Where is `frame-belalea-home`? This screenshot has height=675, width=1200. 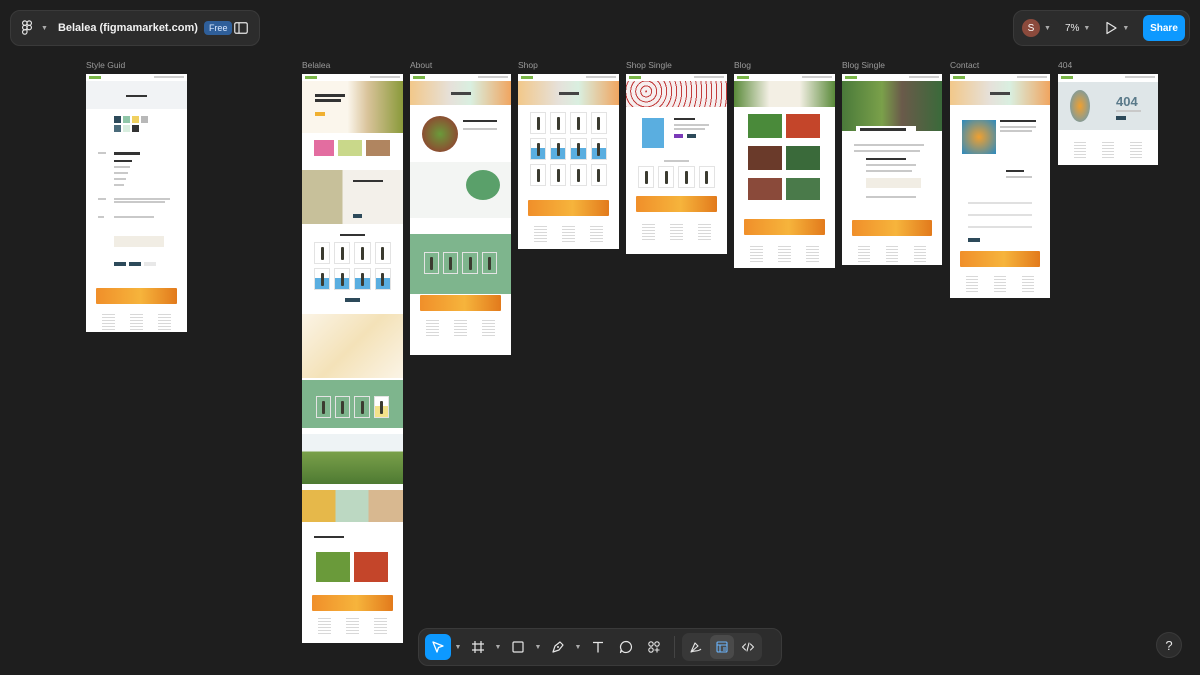 frame-belalea-home is located at coordinates (352, 358).